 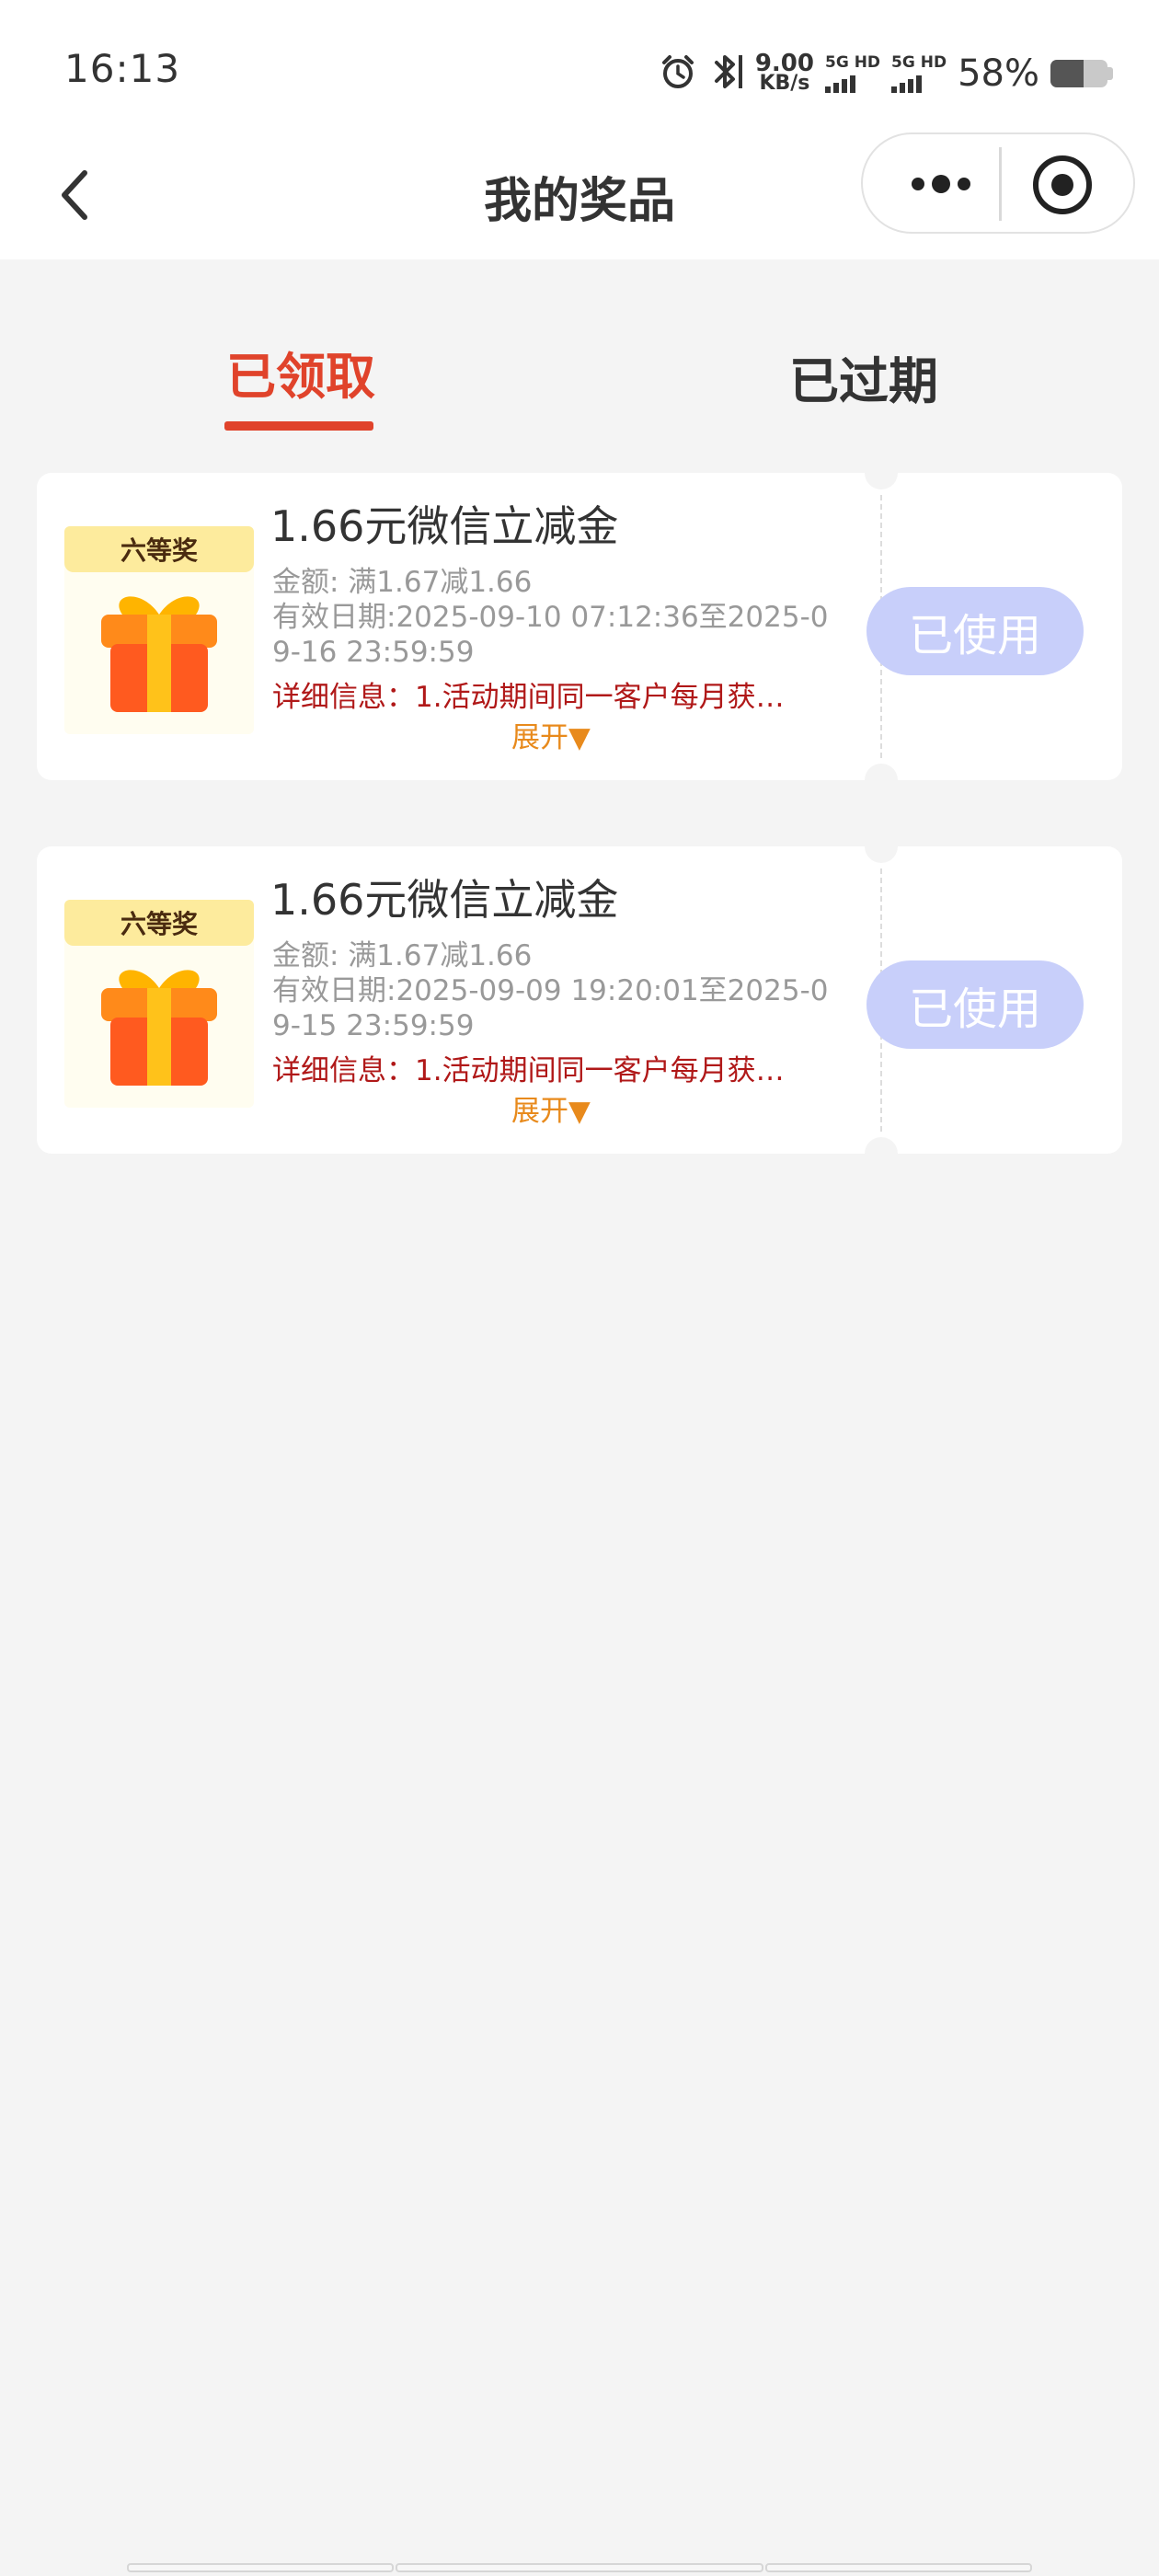 What do you see at coordinates (886, 73) in the screenshot?
I see `status-icons: 9.00 KB/s 5G HD 5G HD 58%` at bounding box center [886, 73].